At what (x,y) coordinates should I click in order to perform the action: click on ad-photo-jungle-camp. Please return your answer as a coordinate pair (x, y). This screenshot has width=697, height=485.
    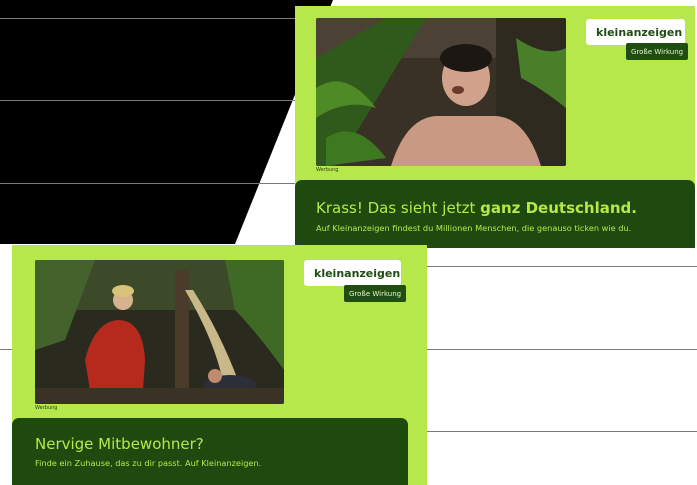
    Looking at the image, I should click on (159, 332).